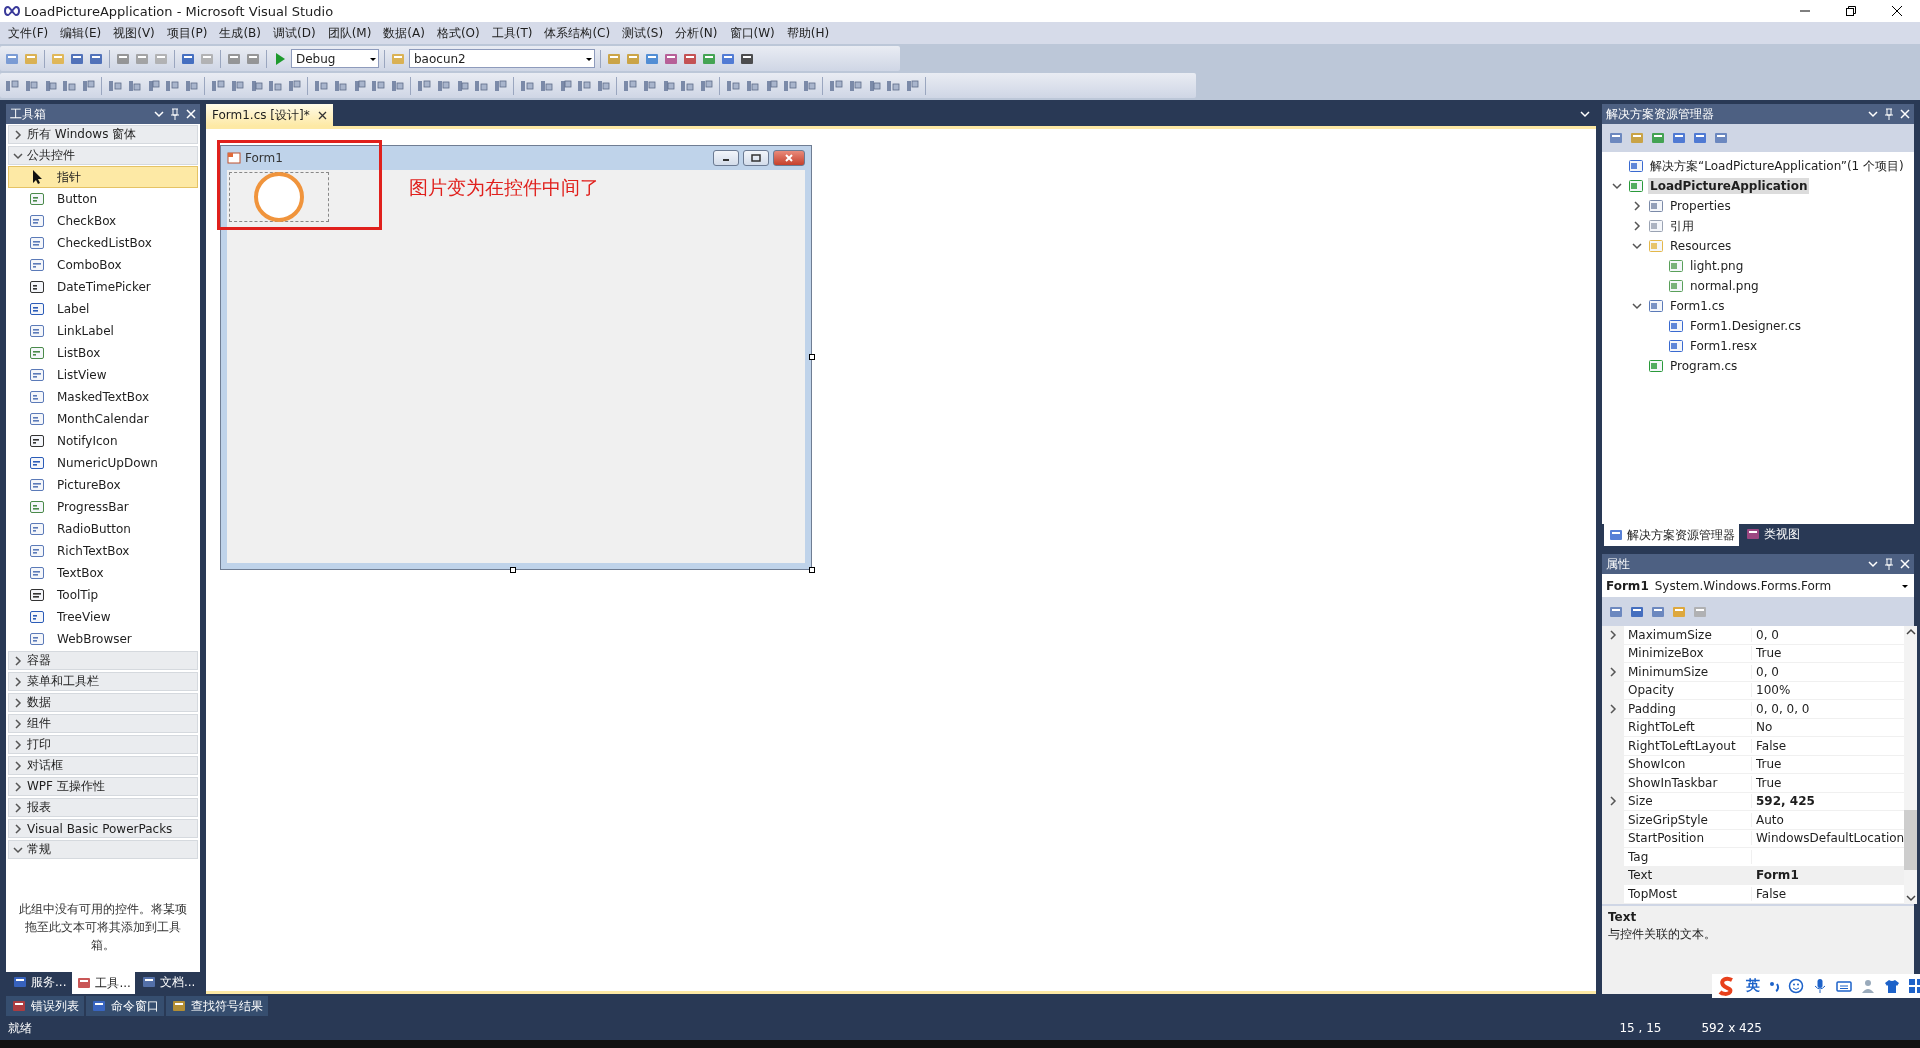 The width and height of the screenshot is (1920, 1048). What do you see at coordinates (643, 33) in the screenshot?
I see `menu-item: 测试(S)` at bounding box center [643, 33].